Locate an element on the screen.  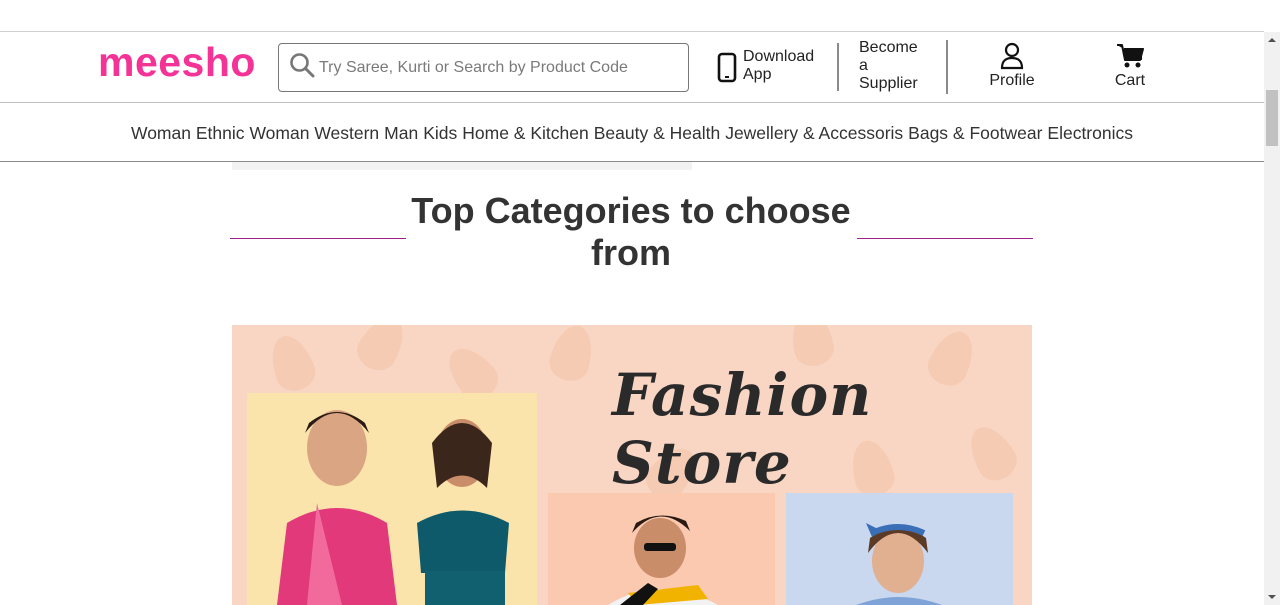
meesho-logo: meesho is located at coordinates (177, 62).